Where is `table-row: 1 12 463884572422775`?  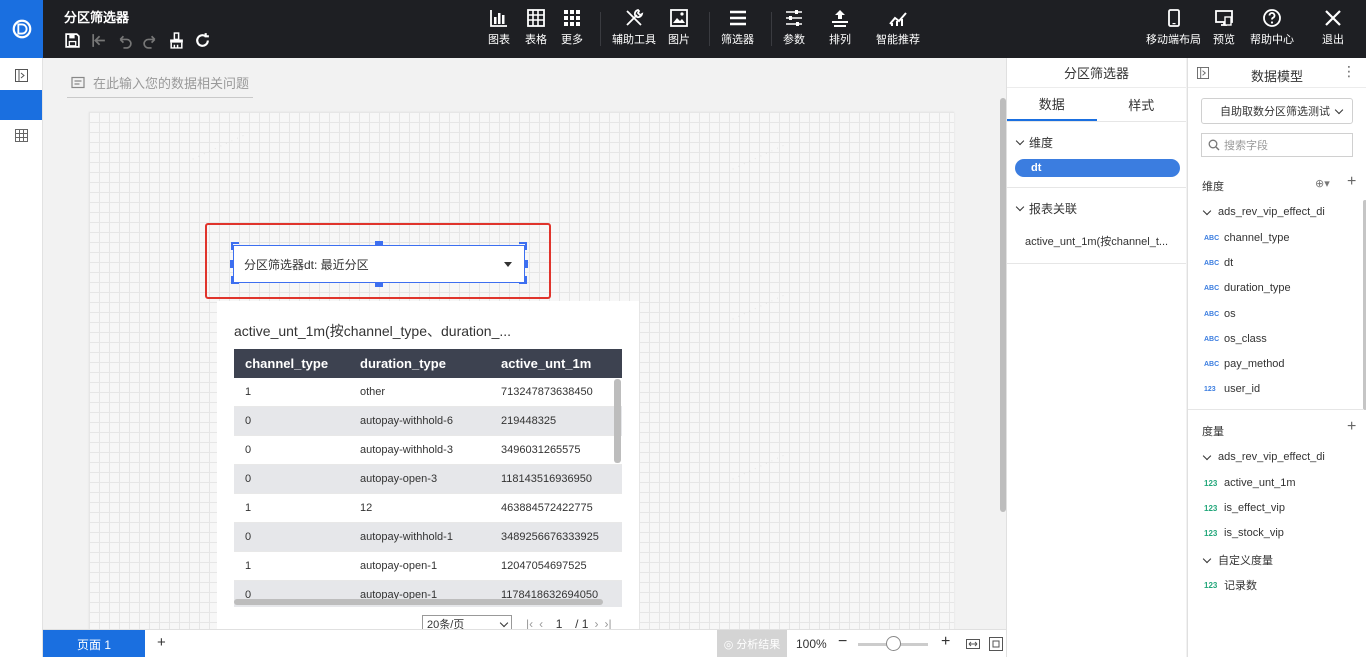 table-row: 1 12 463884572422775 is located at coordinates (428, 508).